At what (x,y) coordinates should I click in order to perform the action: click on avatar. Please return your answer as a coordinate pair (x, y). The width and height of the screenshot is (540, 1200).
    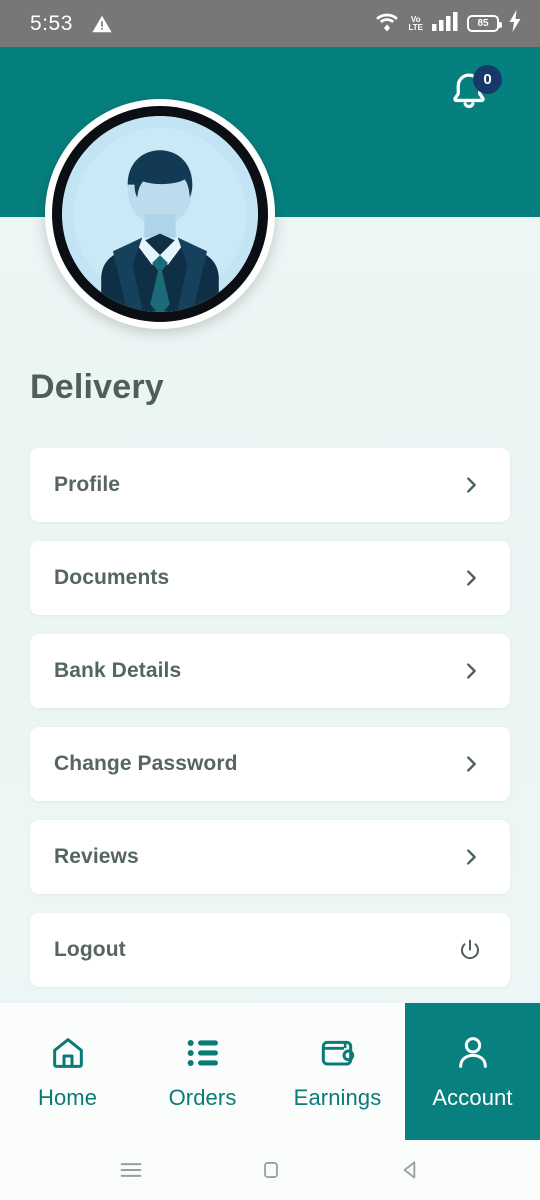
    Looking at the image, I should click on (160, 214).